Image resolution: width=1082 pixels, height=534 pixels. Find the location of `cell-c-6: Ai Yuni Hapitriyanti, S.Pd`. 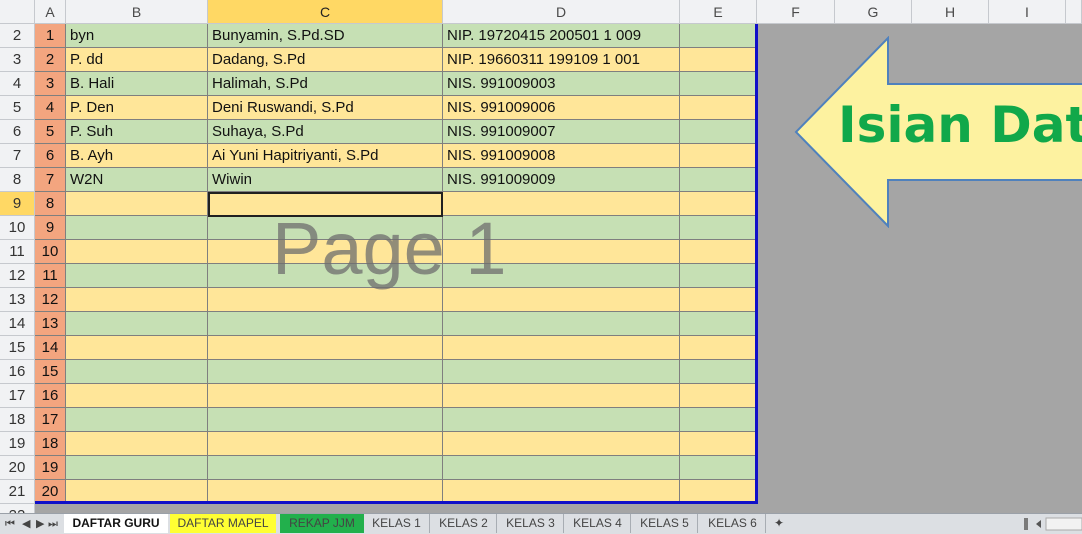

cell-c-6: Ai Yuni Hapitriyanti, S.Pd is located at coordinates (325, 156).